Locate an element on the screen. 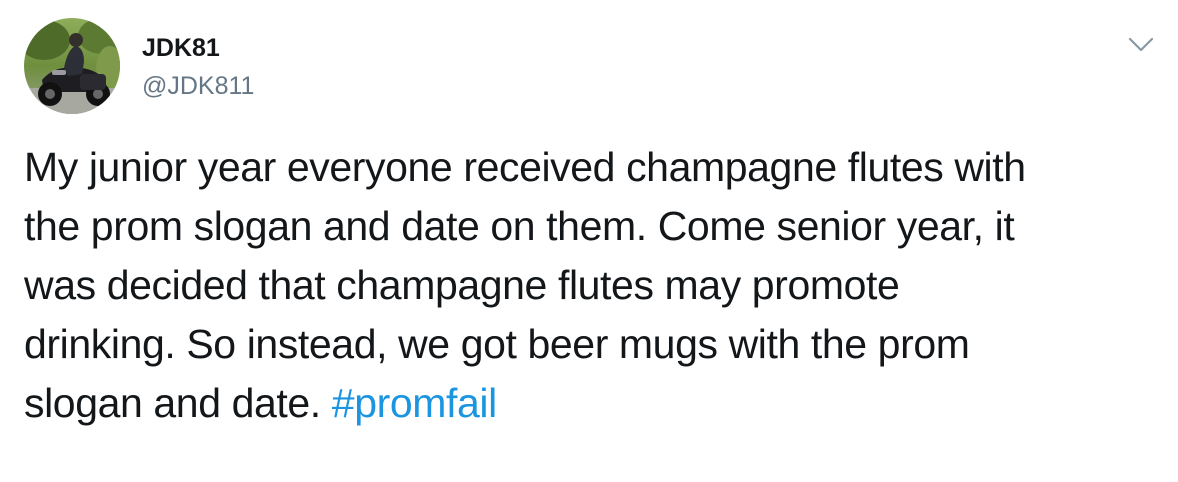  hashtag-link: #promfail is located at coordinates (414, 403).